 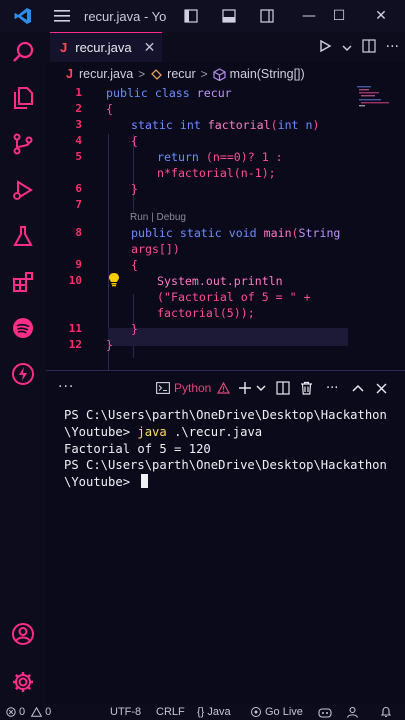 I want to click on account-status-icon, so click(x=352, y=712).